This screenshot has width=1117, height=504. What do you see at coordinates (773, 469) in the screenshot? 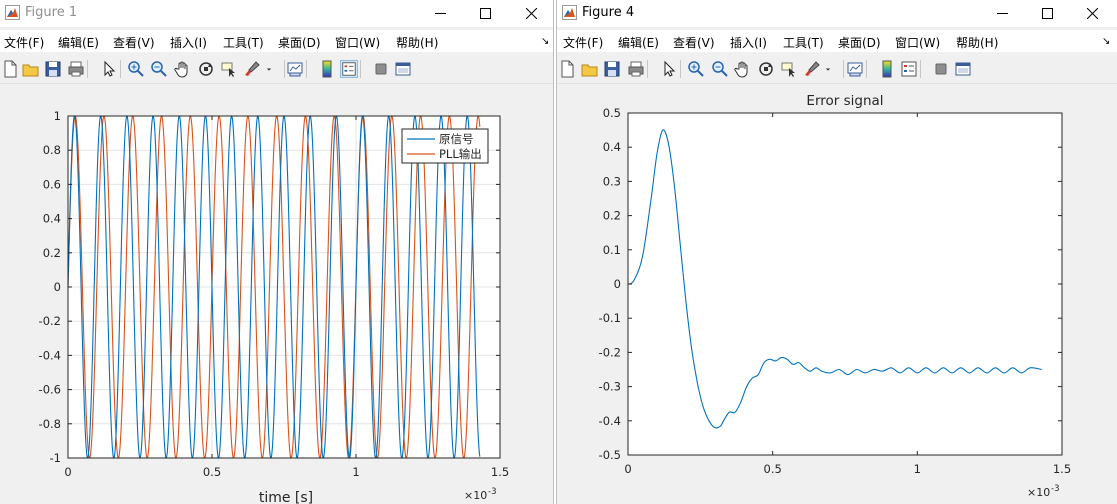
I see `x-tick-label: 0.5` at bounding box center [773, 469].